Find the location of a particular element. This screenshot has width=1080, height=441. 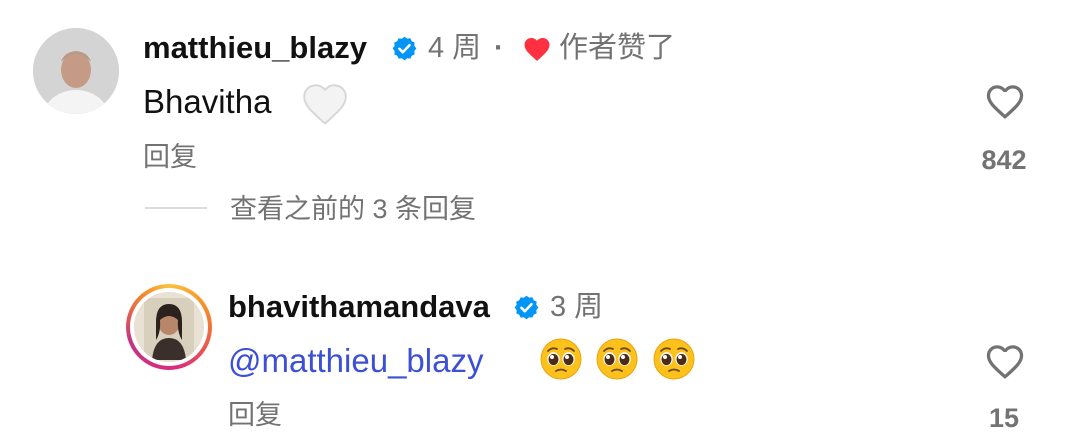

mention-link: @matthieu_blazy is located at coordinates (355, 361).